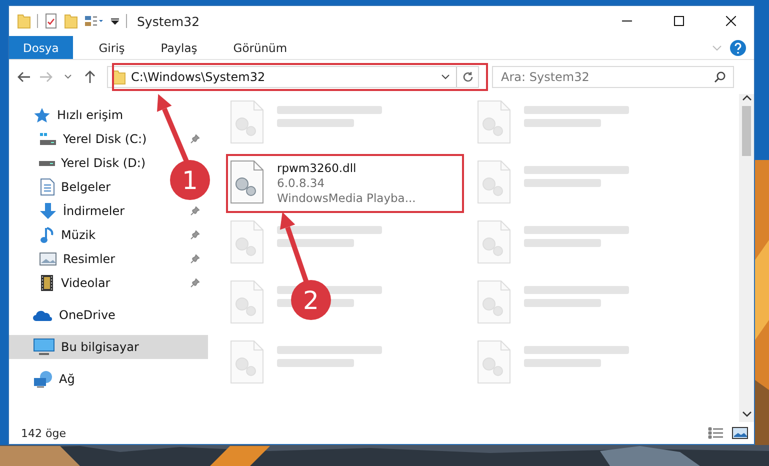 The width and height of the screenshot is (769, 466). What do you see at coordinates (119, 77) in the screenshot?
I see `folder-icon` at bounding box center [119, 77].